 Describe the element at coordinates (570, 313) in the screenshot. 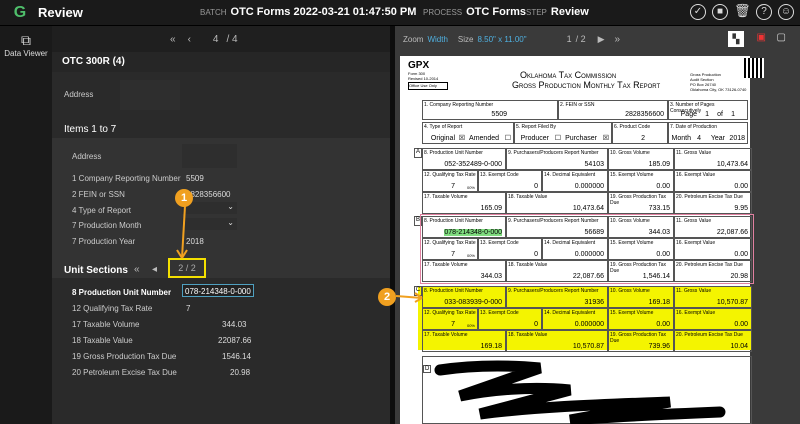

I see `field-label: 14. Decimal Equivalent` at that location.